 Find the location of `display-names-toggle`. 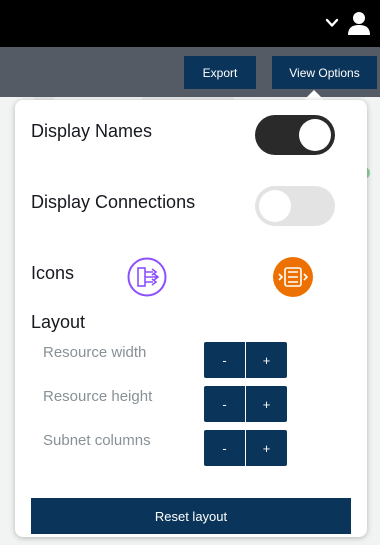

display-names-toggle is located at coordinates (295, 135).